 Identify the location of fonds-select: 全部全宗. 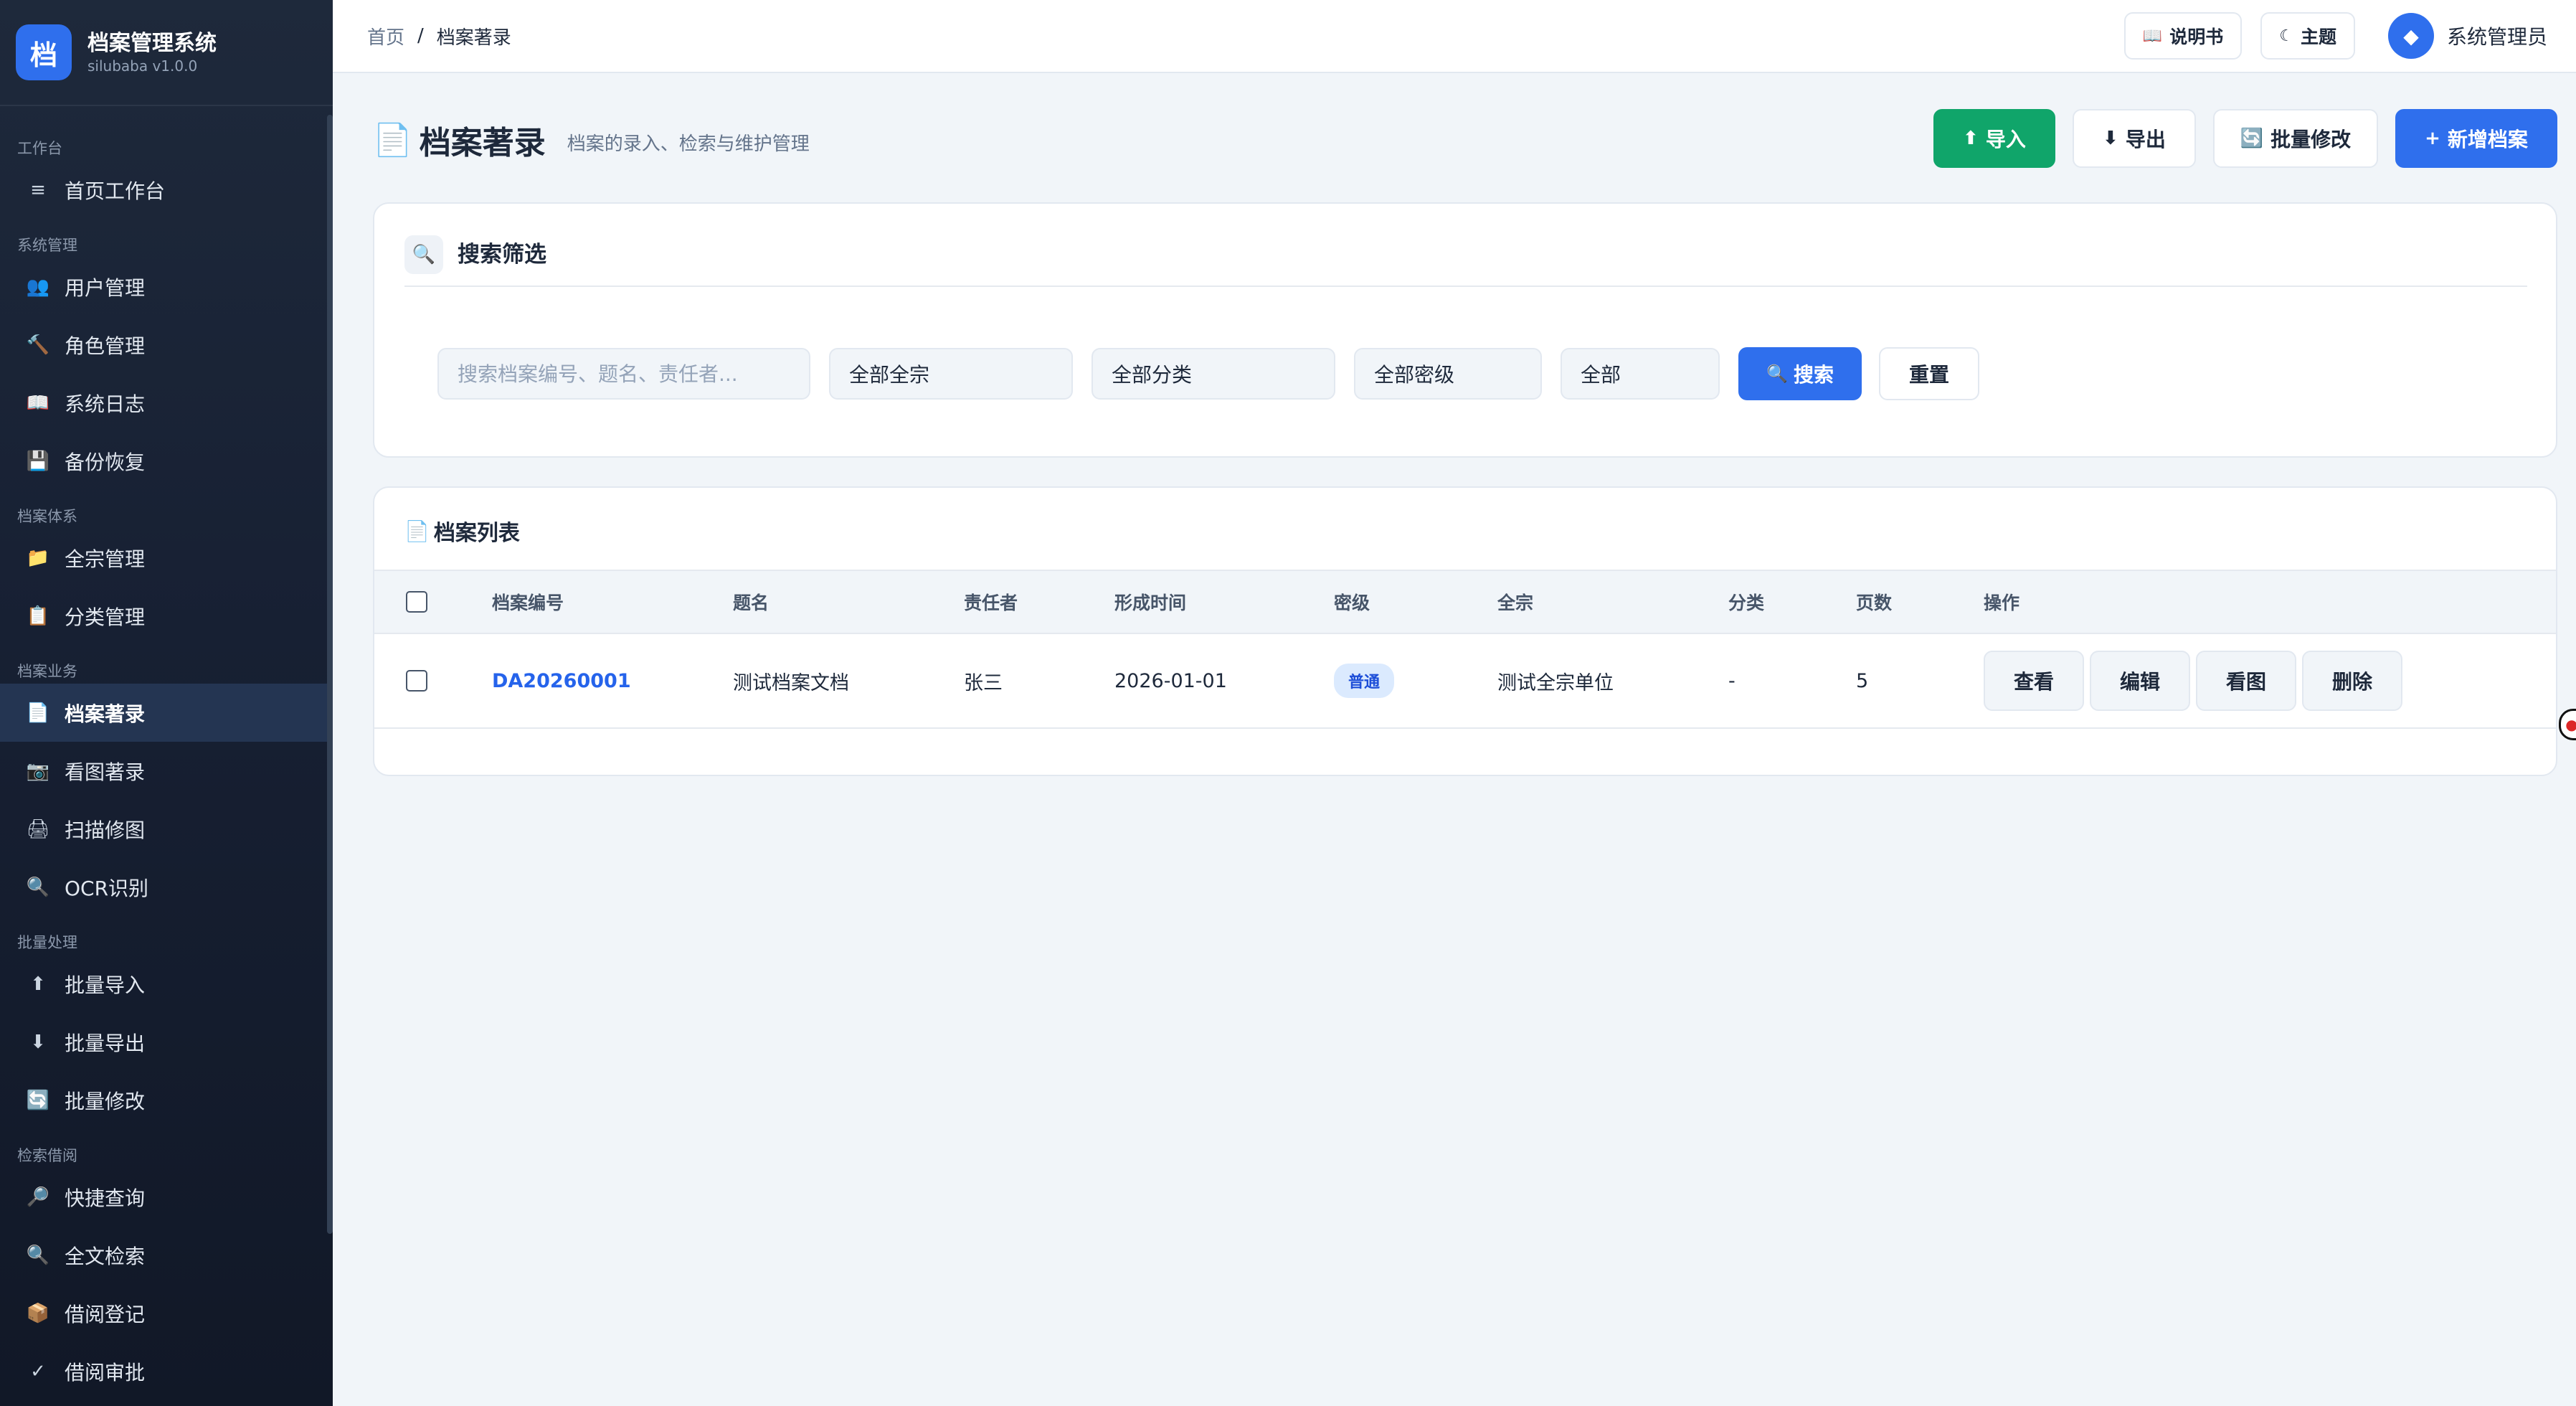
(951, 374).